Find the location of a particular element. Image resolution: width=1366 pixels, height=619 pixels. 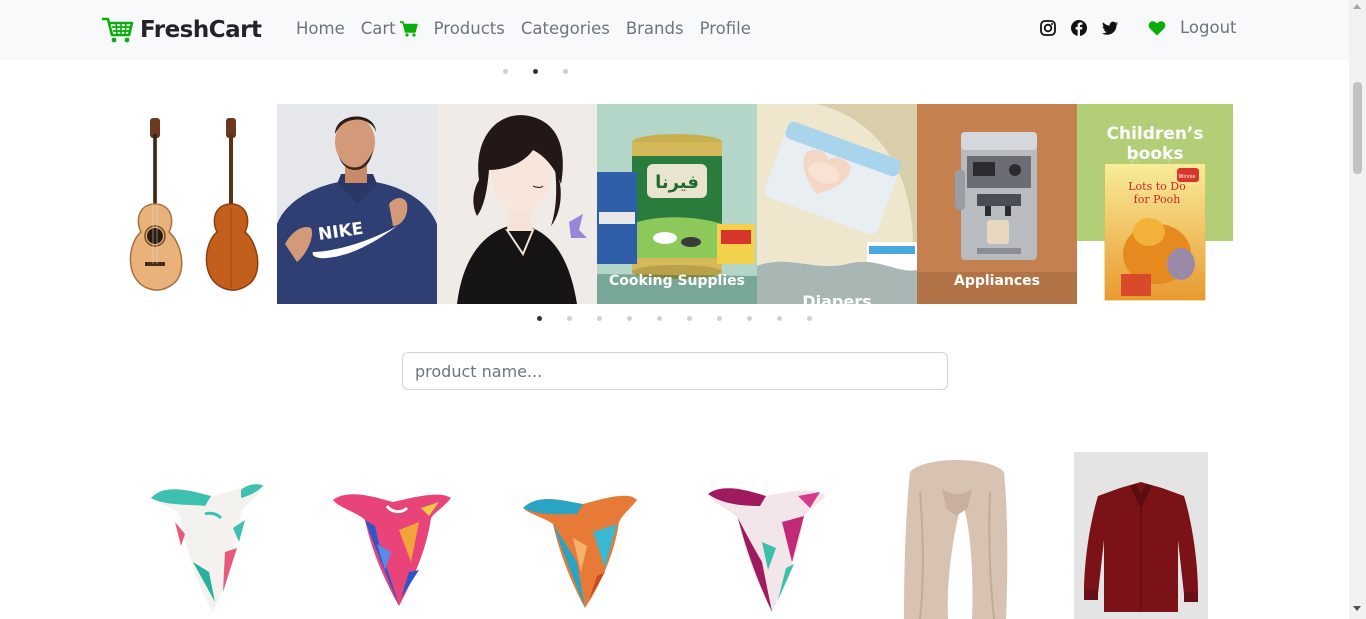

men-fashion-image: NIKE is located at coordinates (357, 204).